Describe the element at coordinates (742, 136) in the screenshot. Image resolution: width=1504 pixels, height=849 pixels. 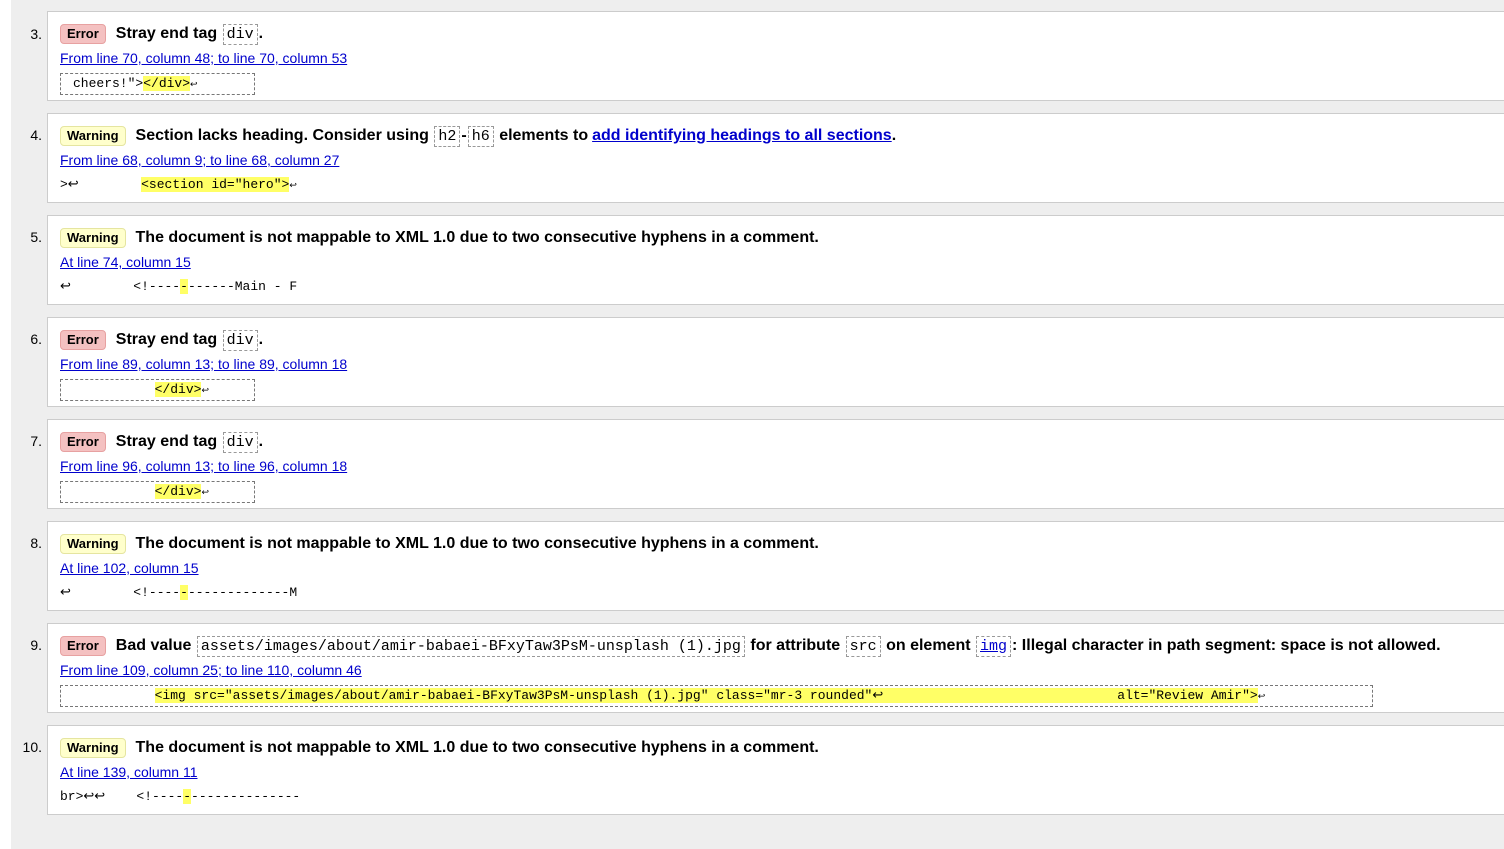
I see `headings-help-link: add identifying headings to all sections` at that location.